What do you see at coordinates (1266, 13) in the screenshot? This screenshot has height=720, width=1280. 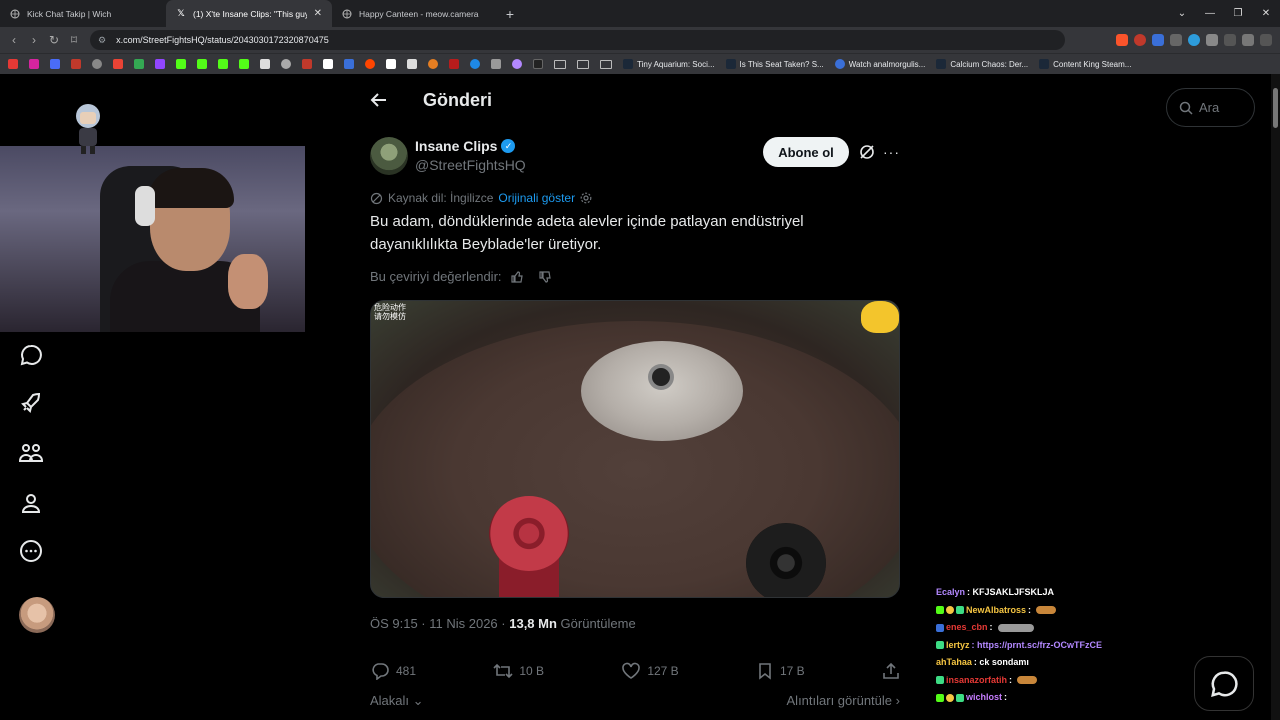 I see `close-window-button: ✕` at bounding box center [1266, 13].